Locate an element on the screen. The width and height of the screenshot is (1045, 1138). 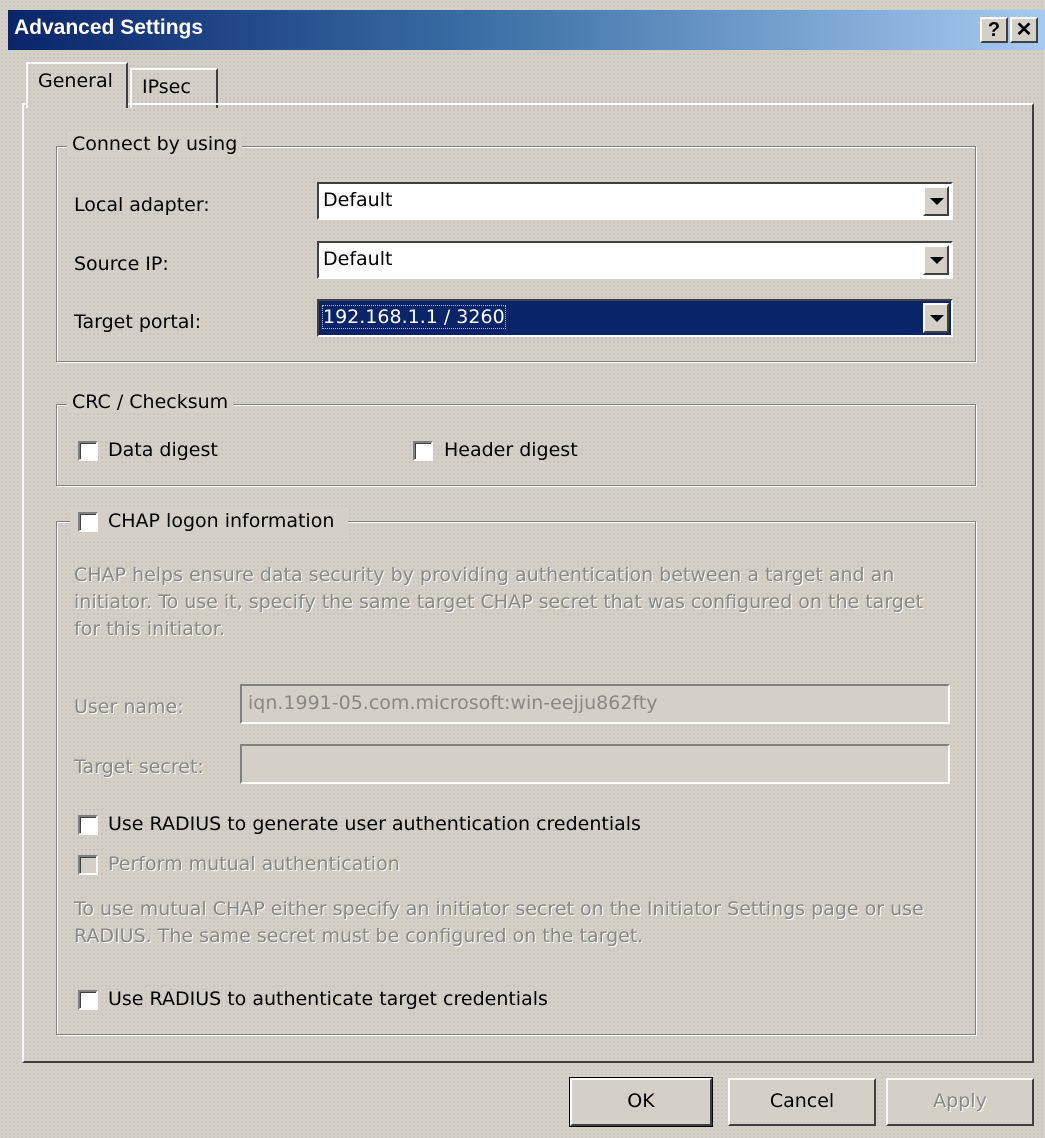
ok-button: OK is located at coordinates (641, 1102).